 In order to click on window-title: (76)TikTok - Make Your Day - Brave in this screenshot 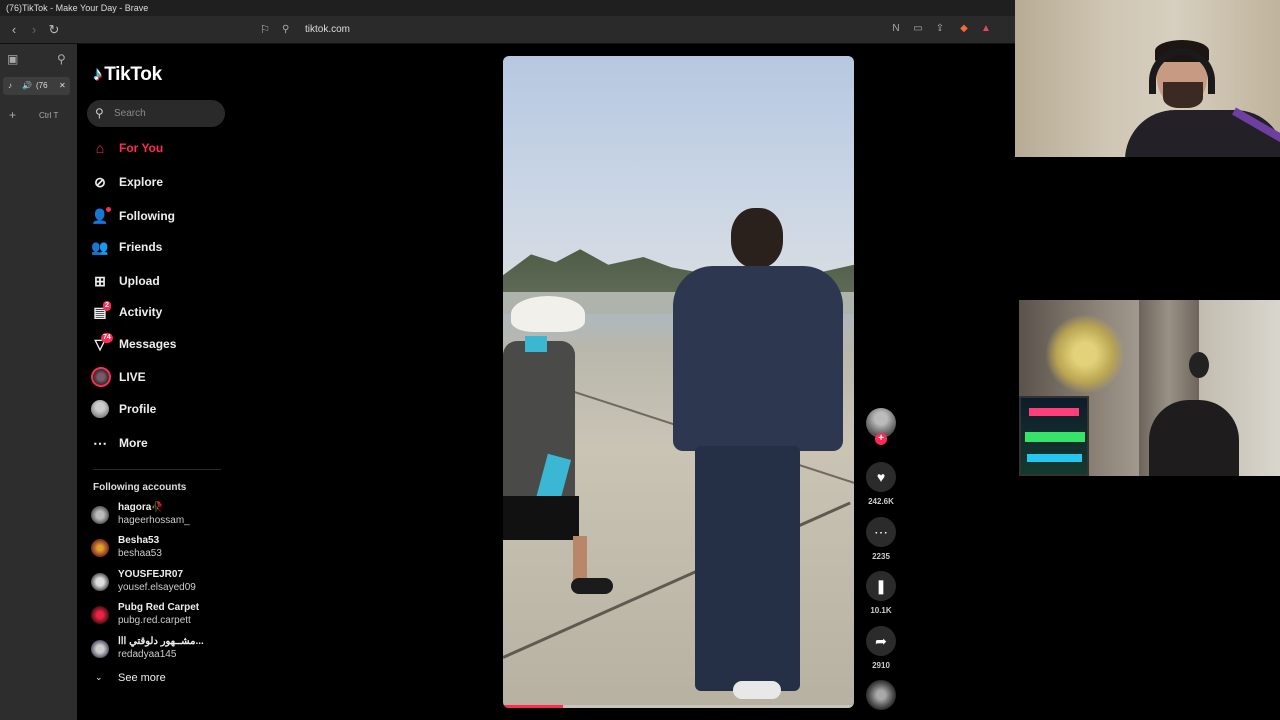, I will do `click(507, 8)`.